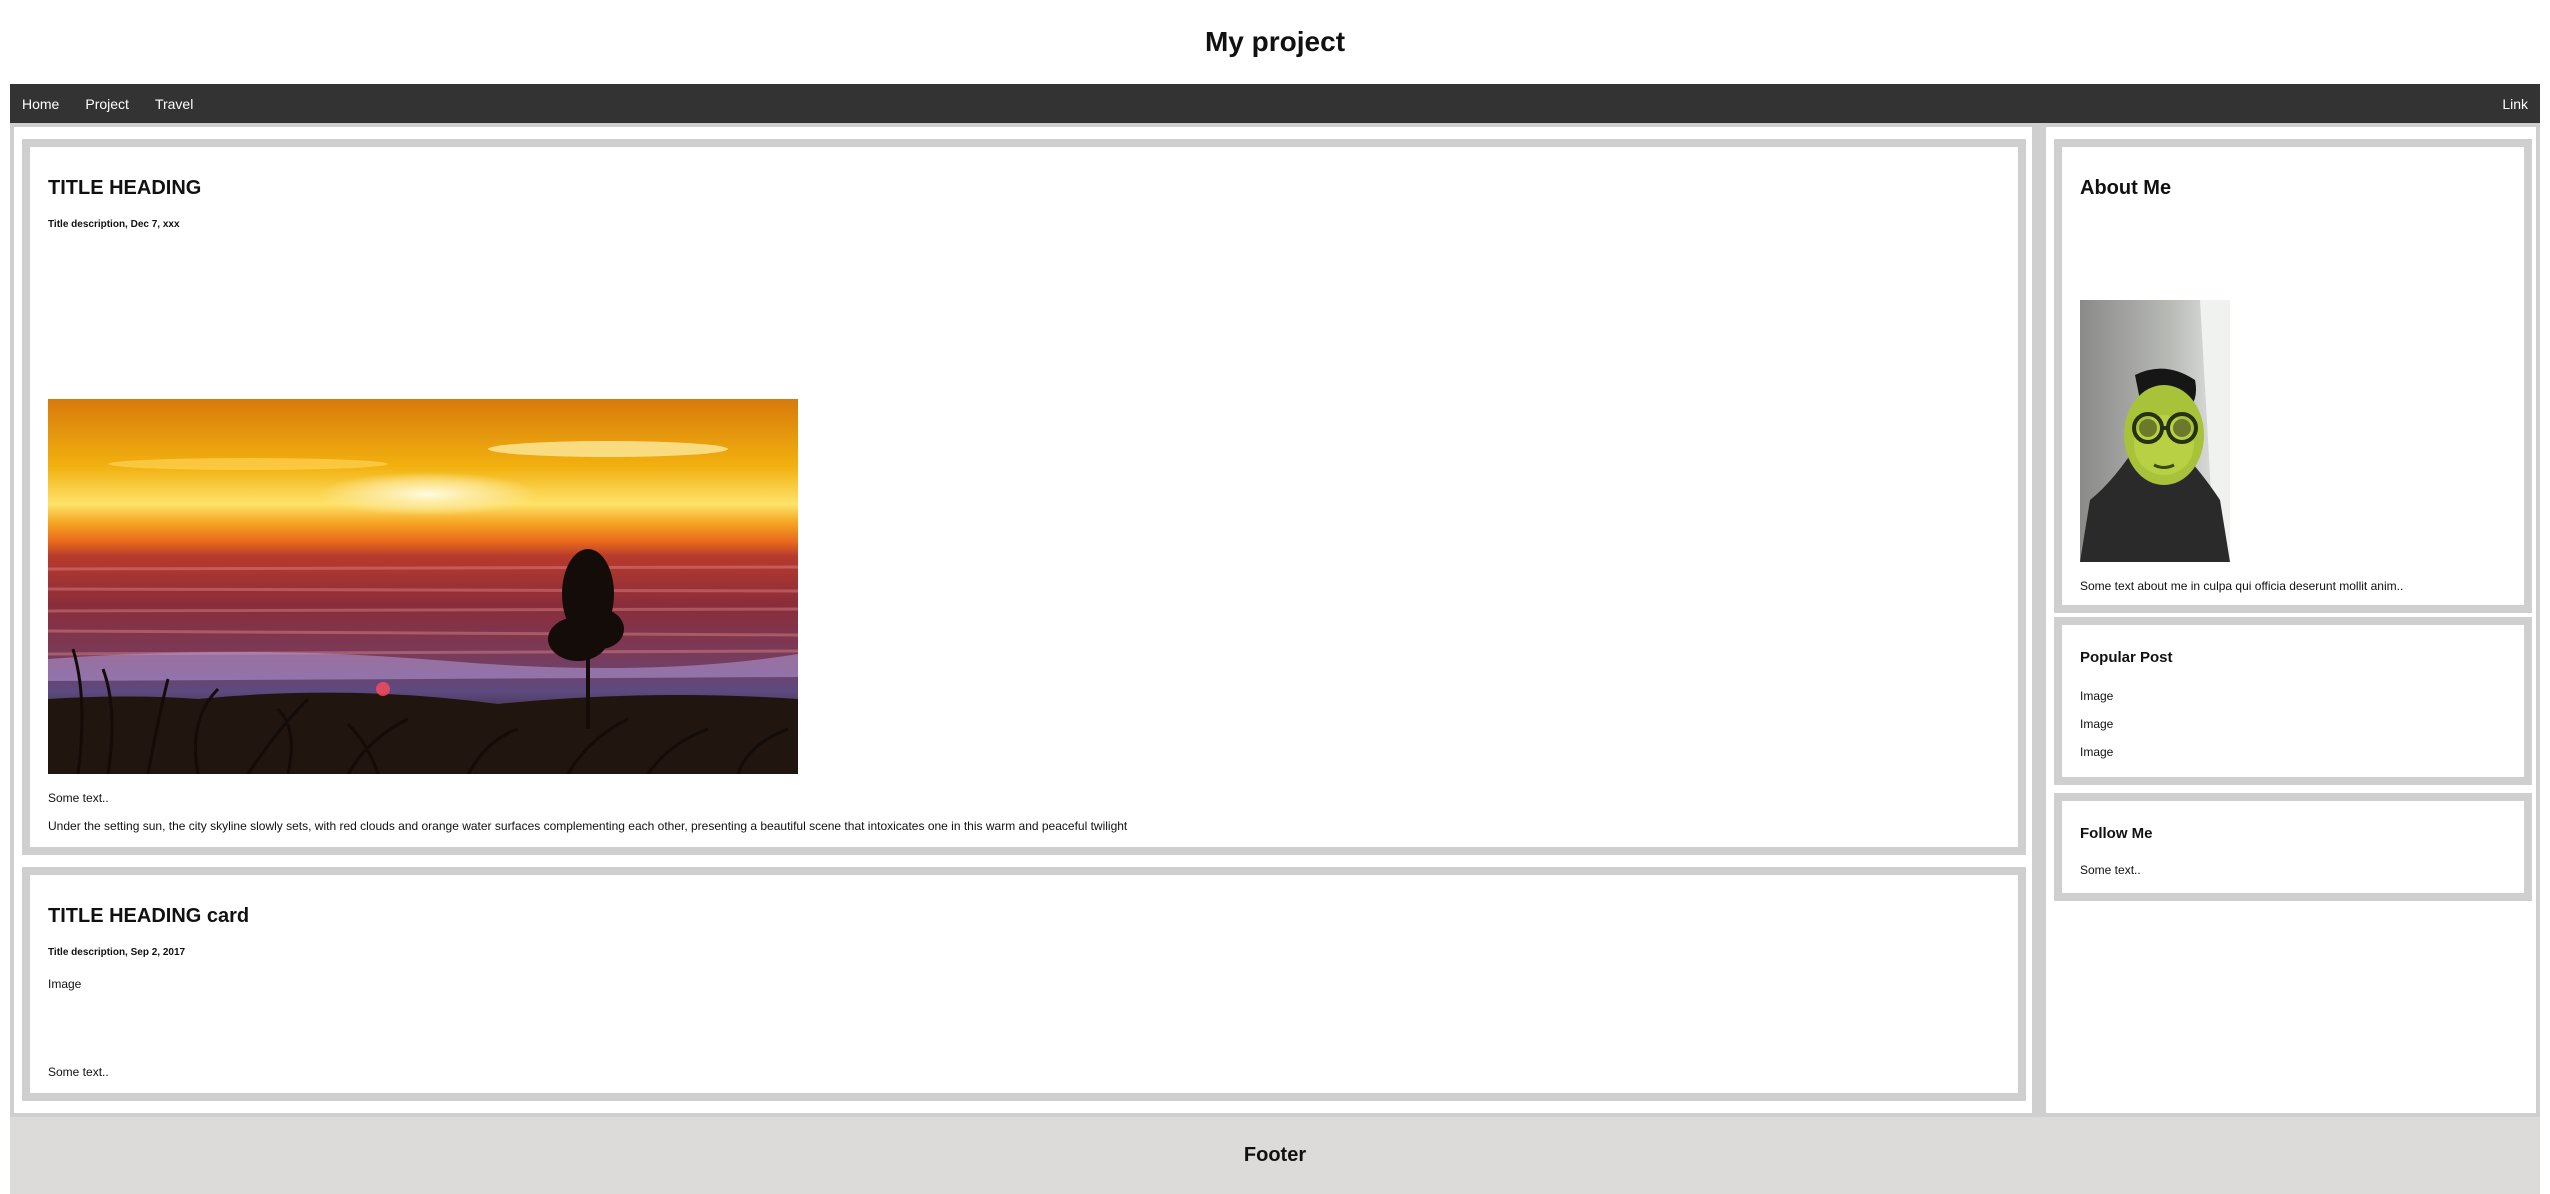  What do you see at coordinates (2293, 701) in the screenshot?
I see `popular-post-card: Popular Post Image Image Image` at bounding box center [2293, 701].